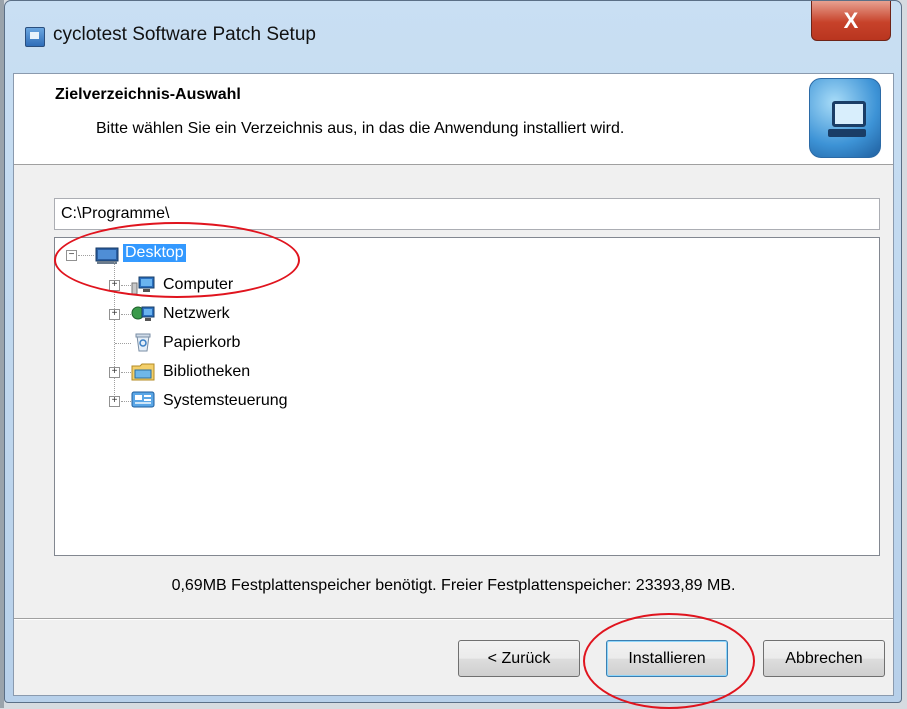 The width and height of the screenshot is (907, 709). What do you see at coordinates (453, 37) in the screenshot?
I see `title-bar: cyclotest Software Patch Setup X` at bounding box center [453, 37].